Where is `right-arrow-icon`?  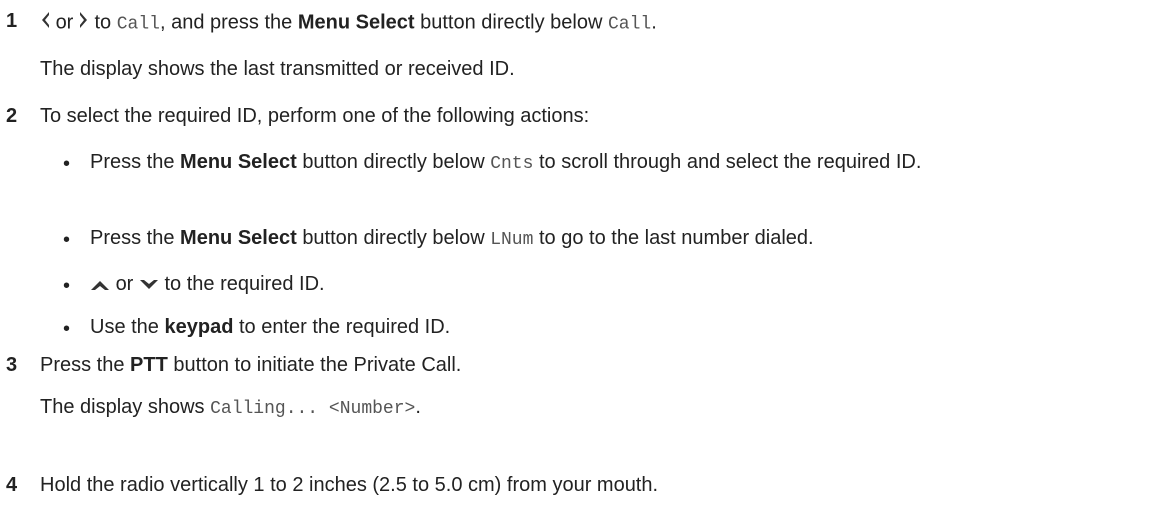
right-arrow-icon is located at coordinates (84, 23).